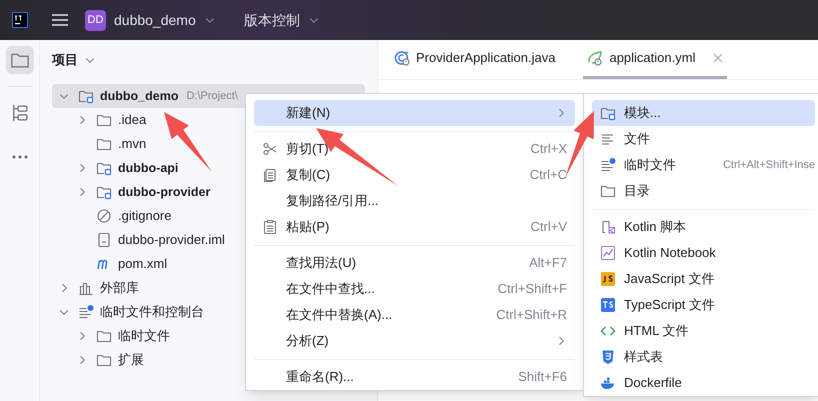  Describe the element at coordinates (95, 20) in the screenshot. I see `project-badge: DD` at that location.